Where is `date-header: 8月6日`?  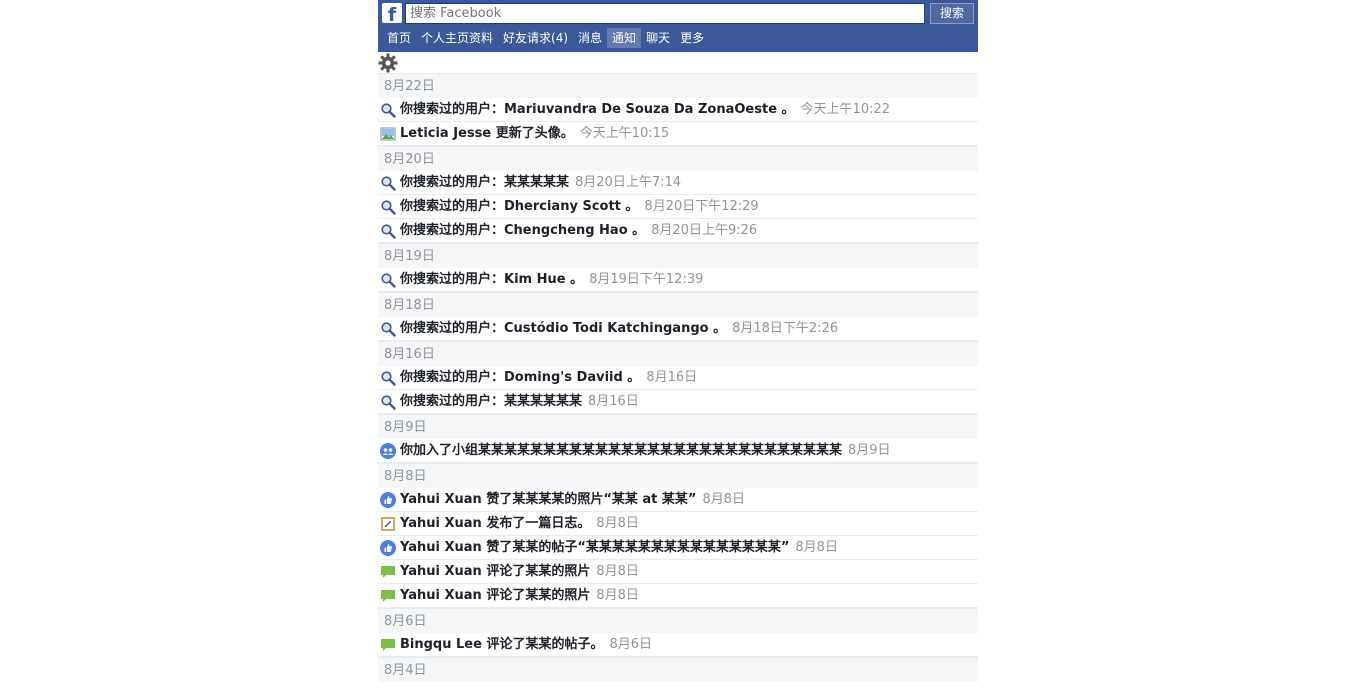
date-header: 8月6日 is located at coordinates (678, 620).